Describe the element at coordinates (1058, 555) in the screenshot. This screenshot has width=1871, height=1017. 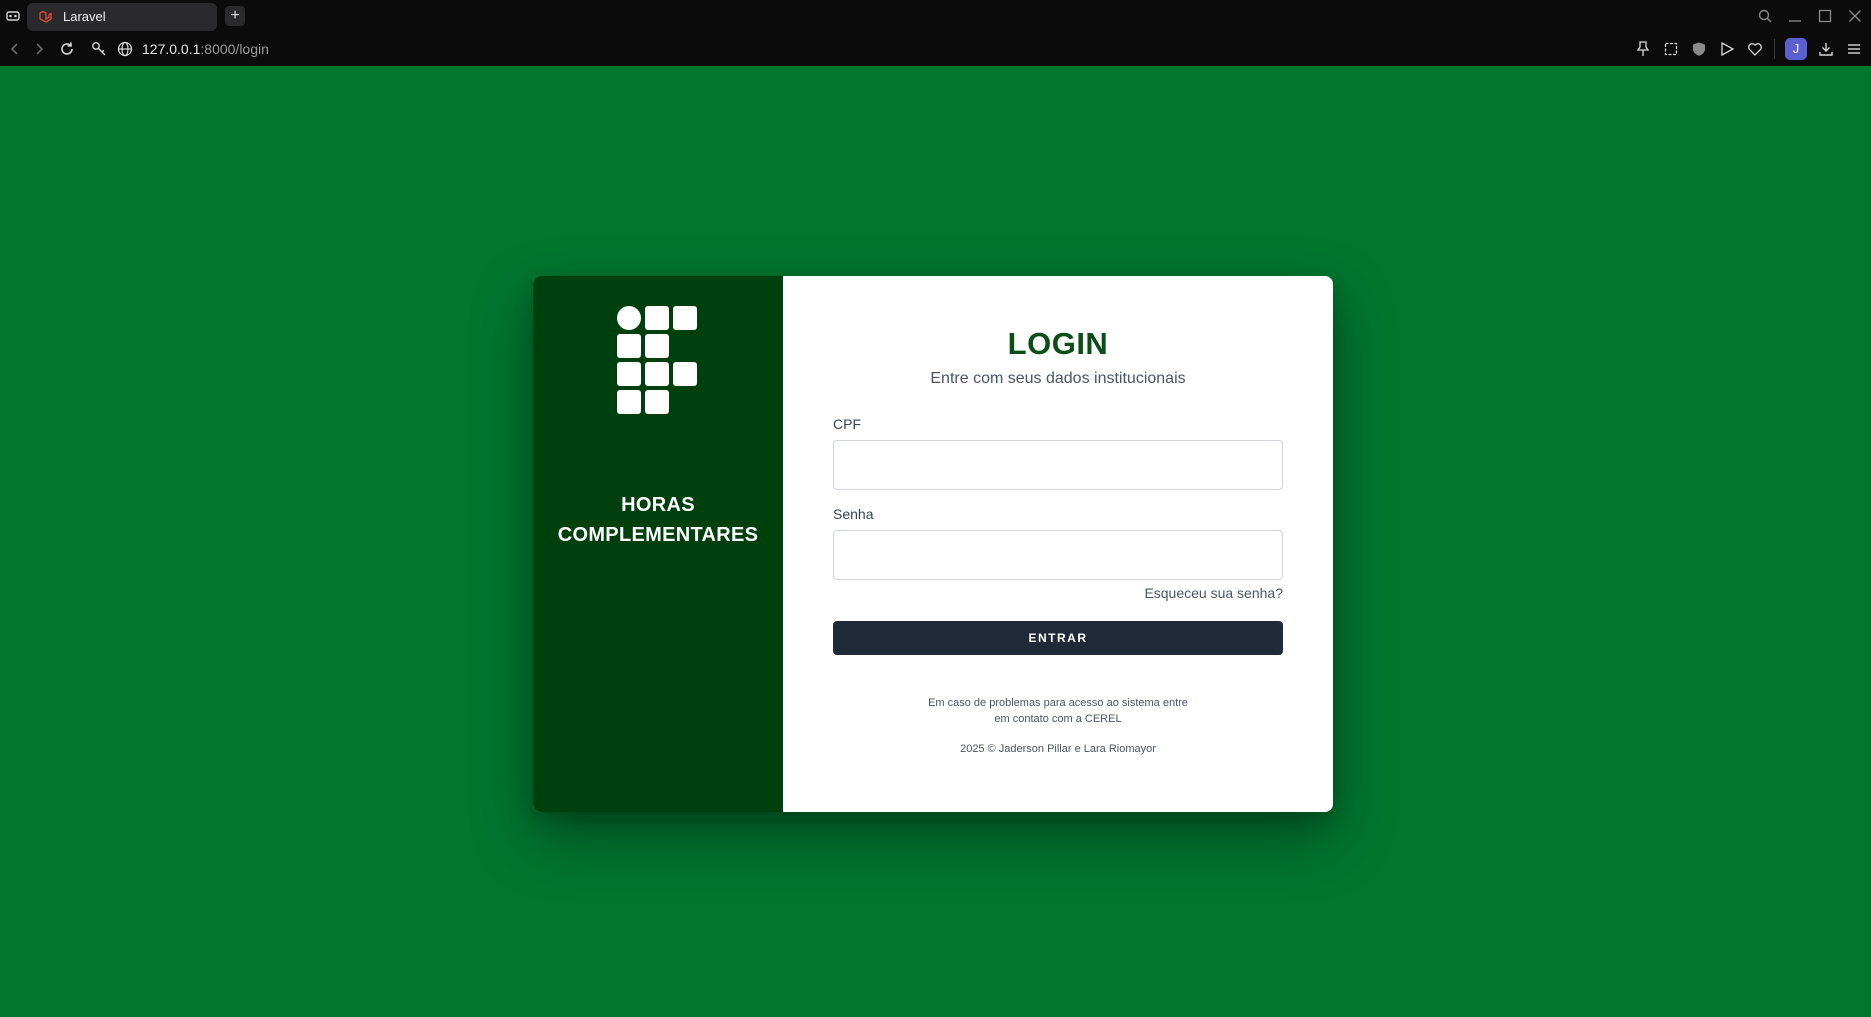
I see `password-input` at that location.